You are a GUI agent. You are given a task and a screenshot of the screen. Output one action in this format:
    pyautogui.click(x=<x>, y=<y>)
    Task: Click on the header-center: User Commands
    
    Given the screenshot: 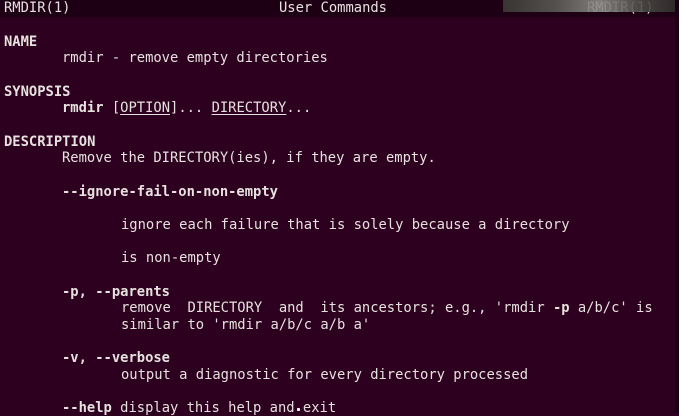 What is the action you would take?
    pyautogui.click(x=333, y=8)
    